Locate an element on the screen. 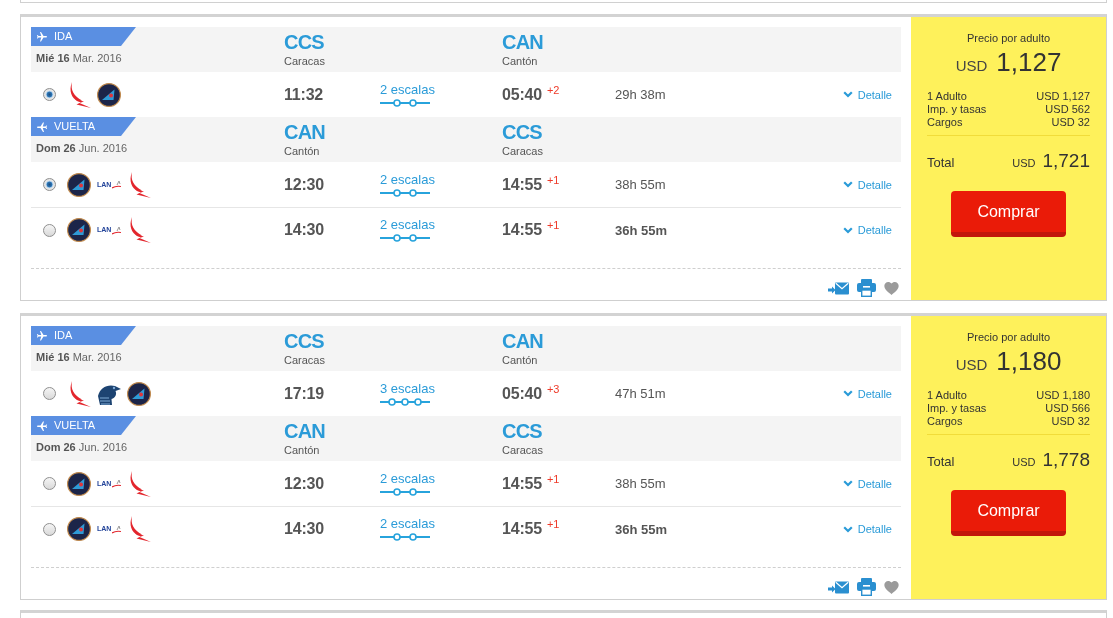 The image size is (1113, 618). total-amount: 1,778 is located at coordinates (1066, 460).